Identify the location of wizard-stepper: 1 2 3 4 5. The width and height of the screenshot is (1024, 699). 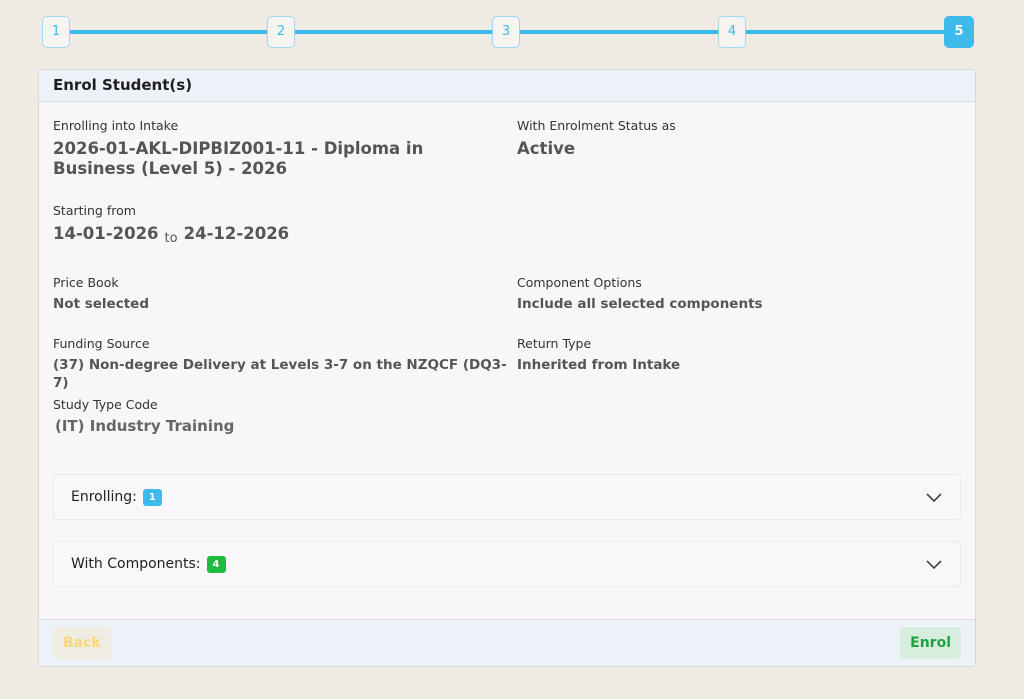
(508, 32).